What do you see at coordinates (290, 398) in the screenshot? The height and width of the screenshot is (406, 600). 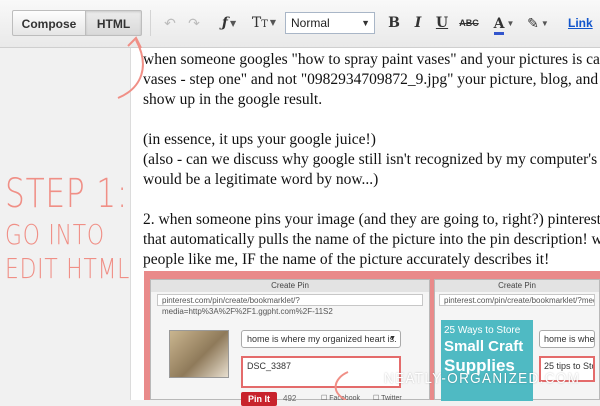 I see `char-count: 492` at bounding box center [290, 398].